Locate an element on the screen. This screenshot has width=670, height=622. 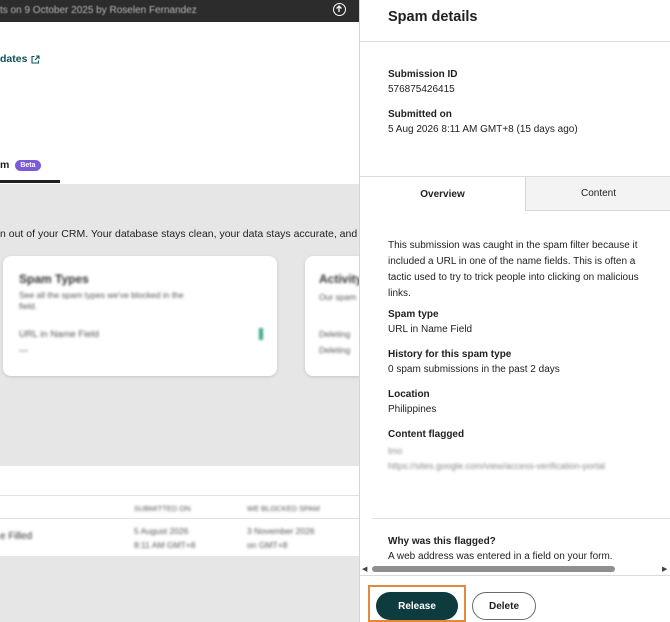
activity-card-title: Activity is located at coordinates (339, 279).